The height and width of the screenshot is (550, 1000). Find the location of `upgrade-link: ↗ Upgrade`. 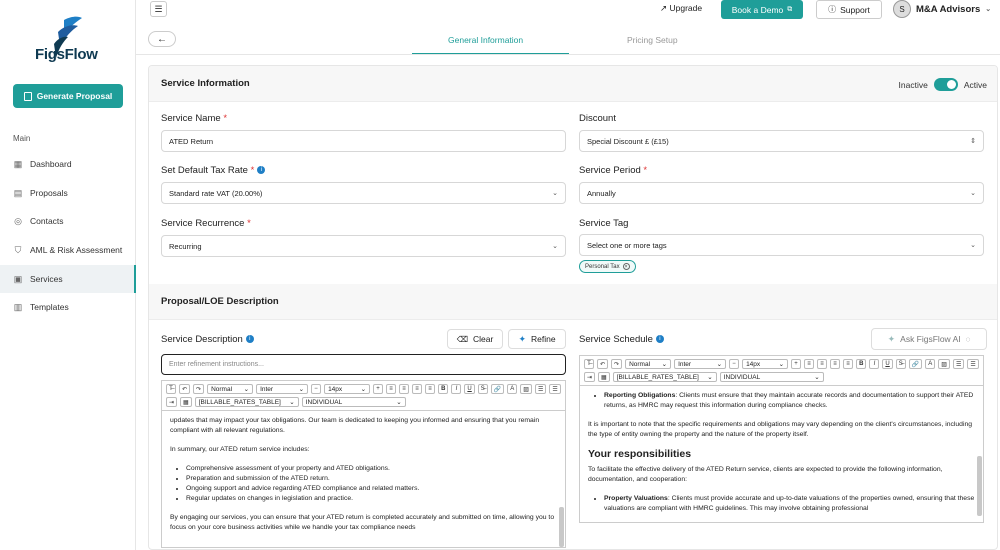

upgrade-link: ↗ Upgrade is located at coordinates (681, 8).